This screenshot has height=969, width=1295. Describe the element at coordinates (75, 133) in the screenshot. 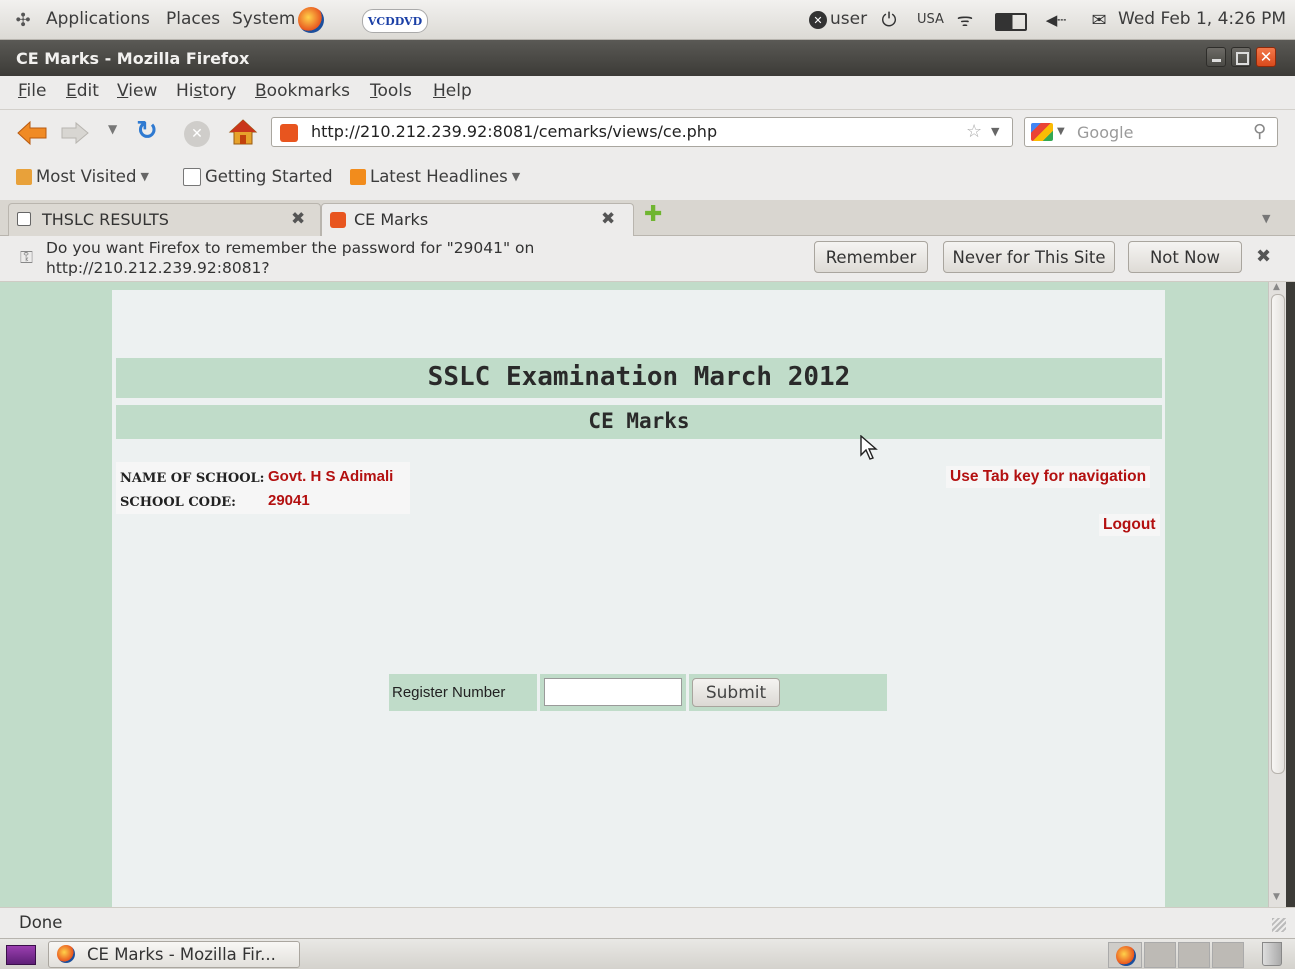

I see `forward-arrow-icon` at that location.